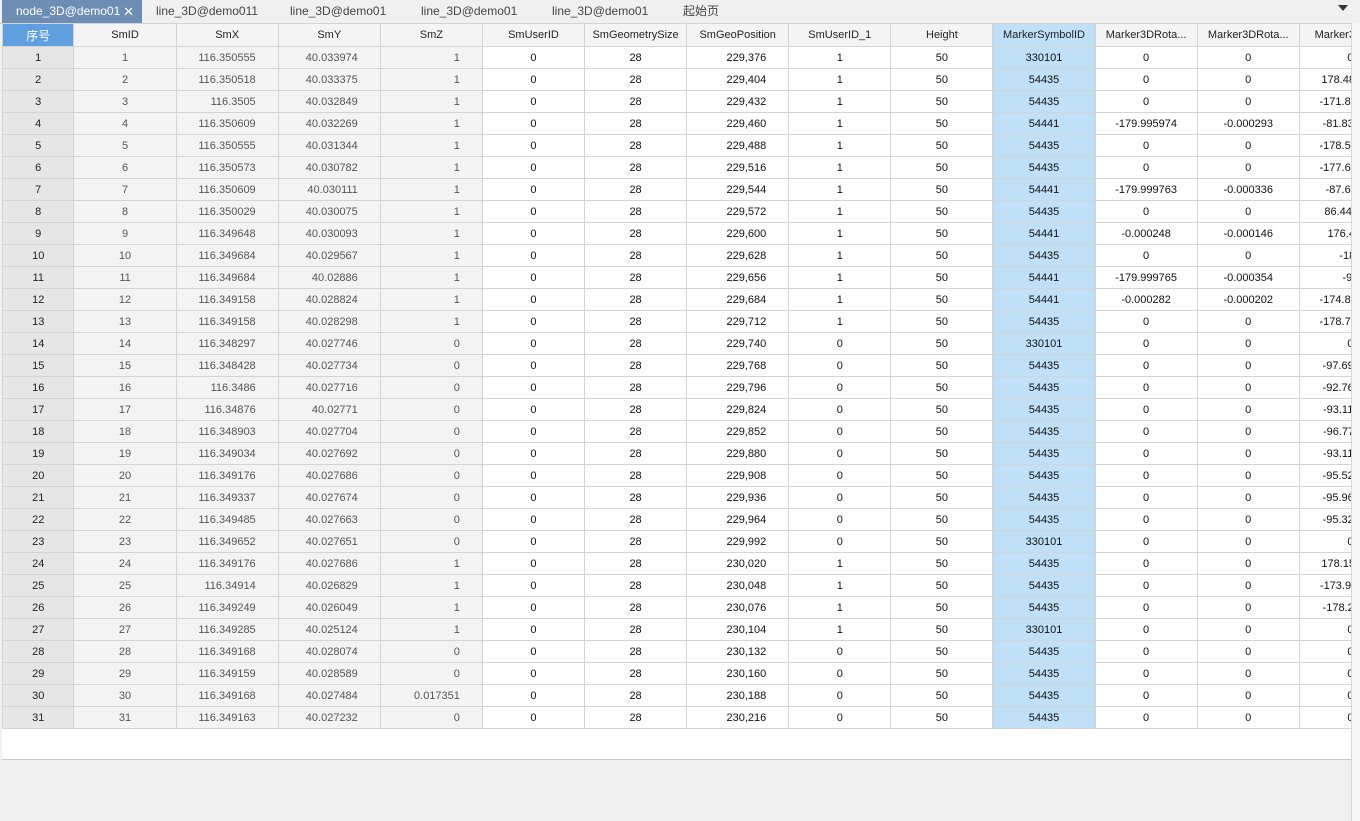 The width and height of the screenshot is (1360, 821). Describe the element at coordinates (1343, 8) in the screenshot. I see `chevron-down-icon` at that location.